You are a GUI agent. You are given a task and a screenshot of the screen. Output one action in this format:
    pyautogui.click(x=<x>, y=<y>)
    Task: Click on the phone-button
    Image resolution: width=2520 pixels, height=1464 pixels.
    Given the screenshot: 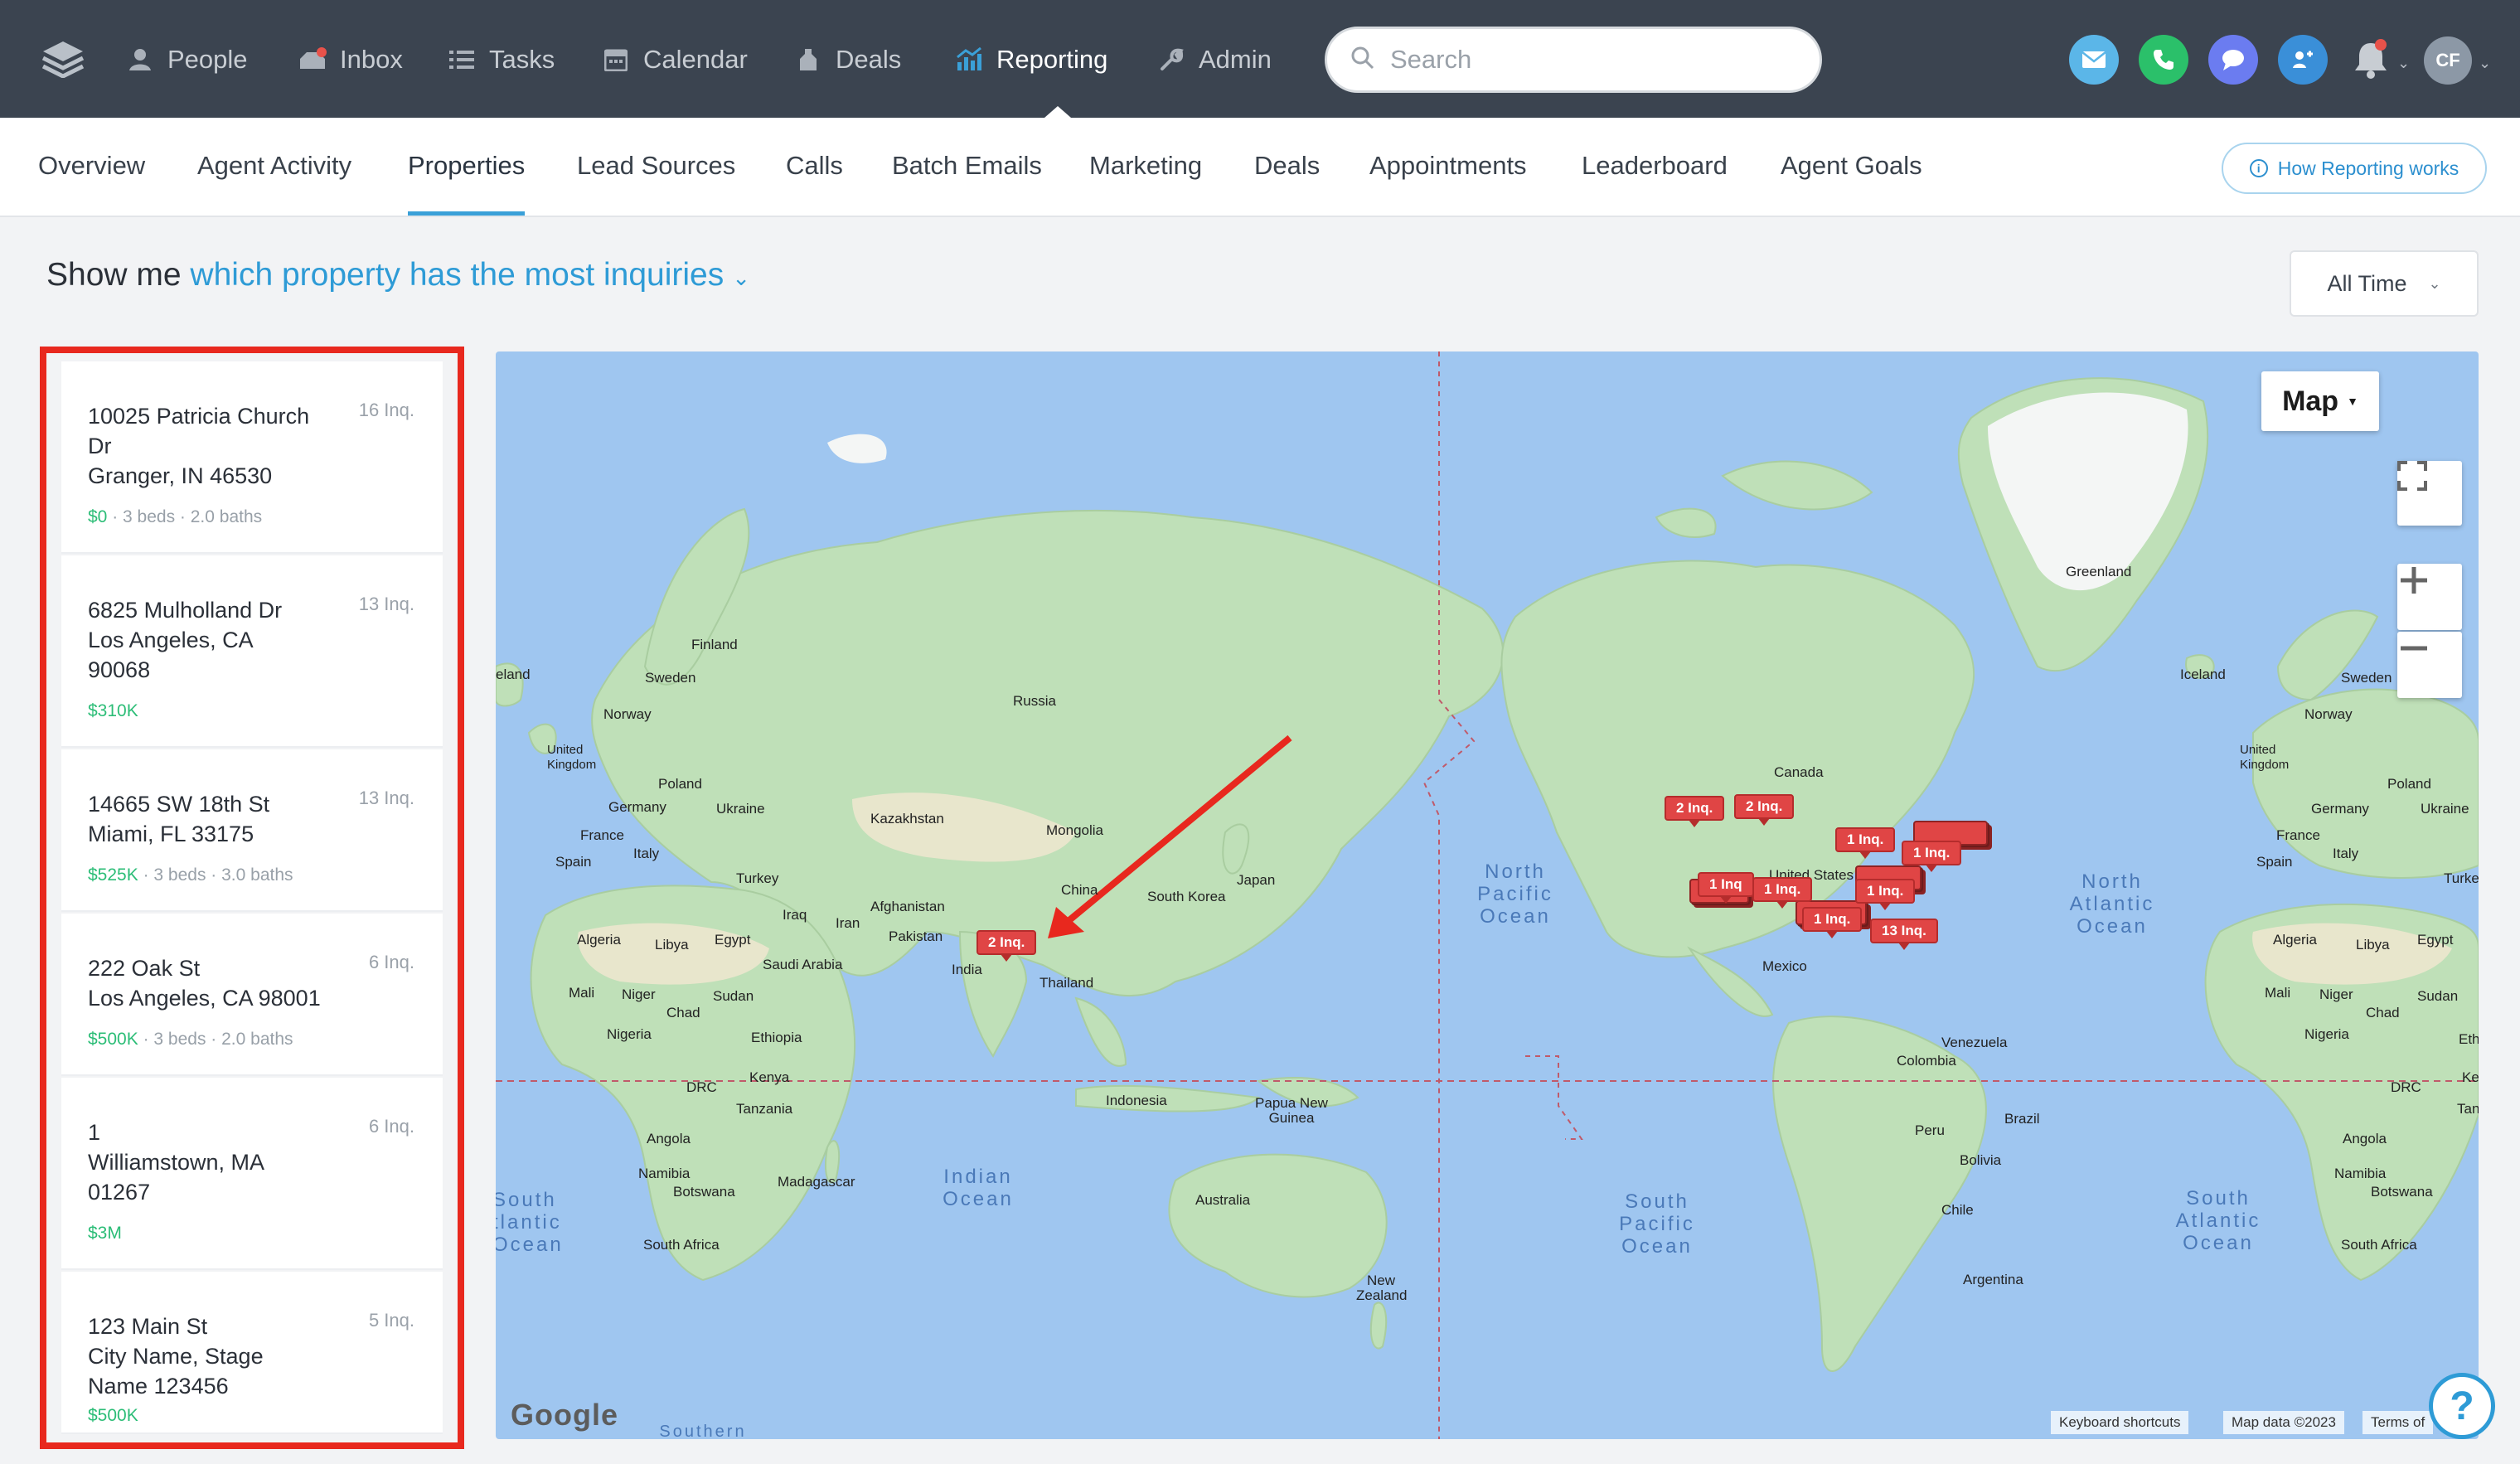 What is the action you would take?
    pyautogui.click(x=2163, y=60)
    